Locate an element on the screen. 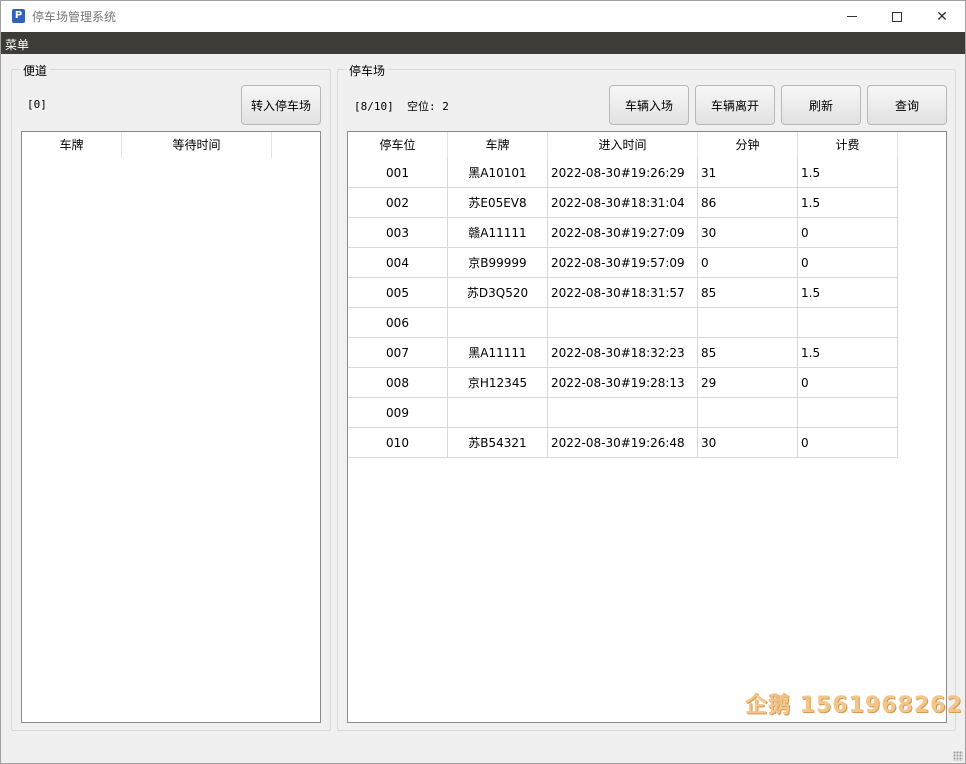 This screenshot has width=966, height=764. entry-time-cell: 2022-08-30#18:31:04 is located at coordinates (623, 203).